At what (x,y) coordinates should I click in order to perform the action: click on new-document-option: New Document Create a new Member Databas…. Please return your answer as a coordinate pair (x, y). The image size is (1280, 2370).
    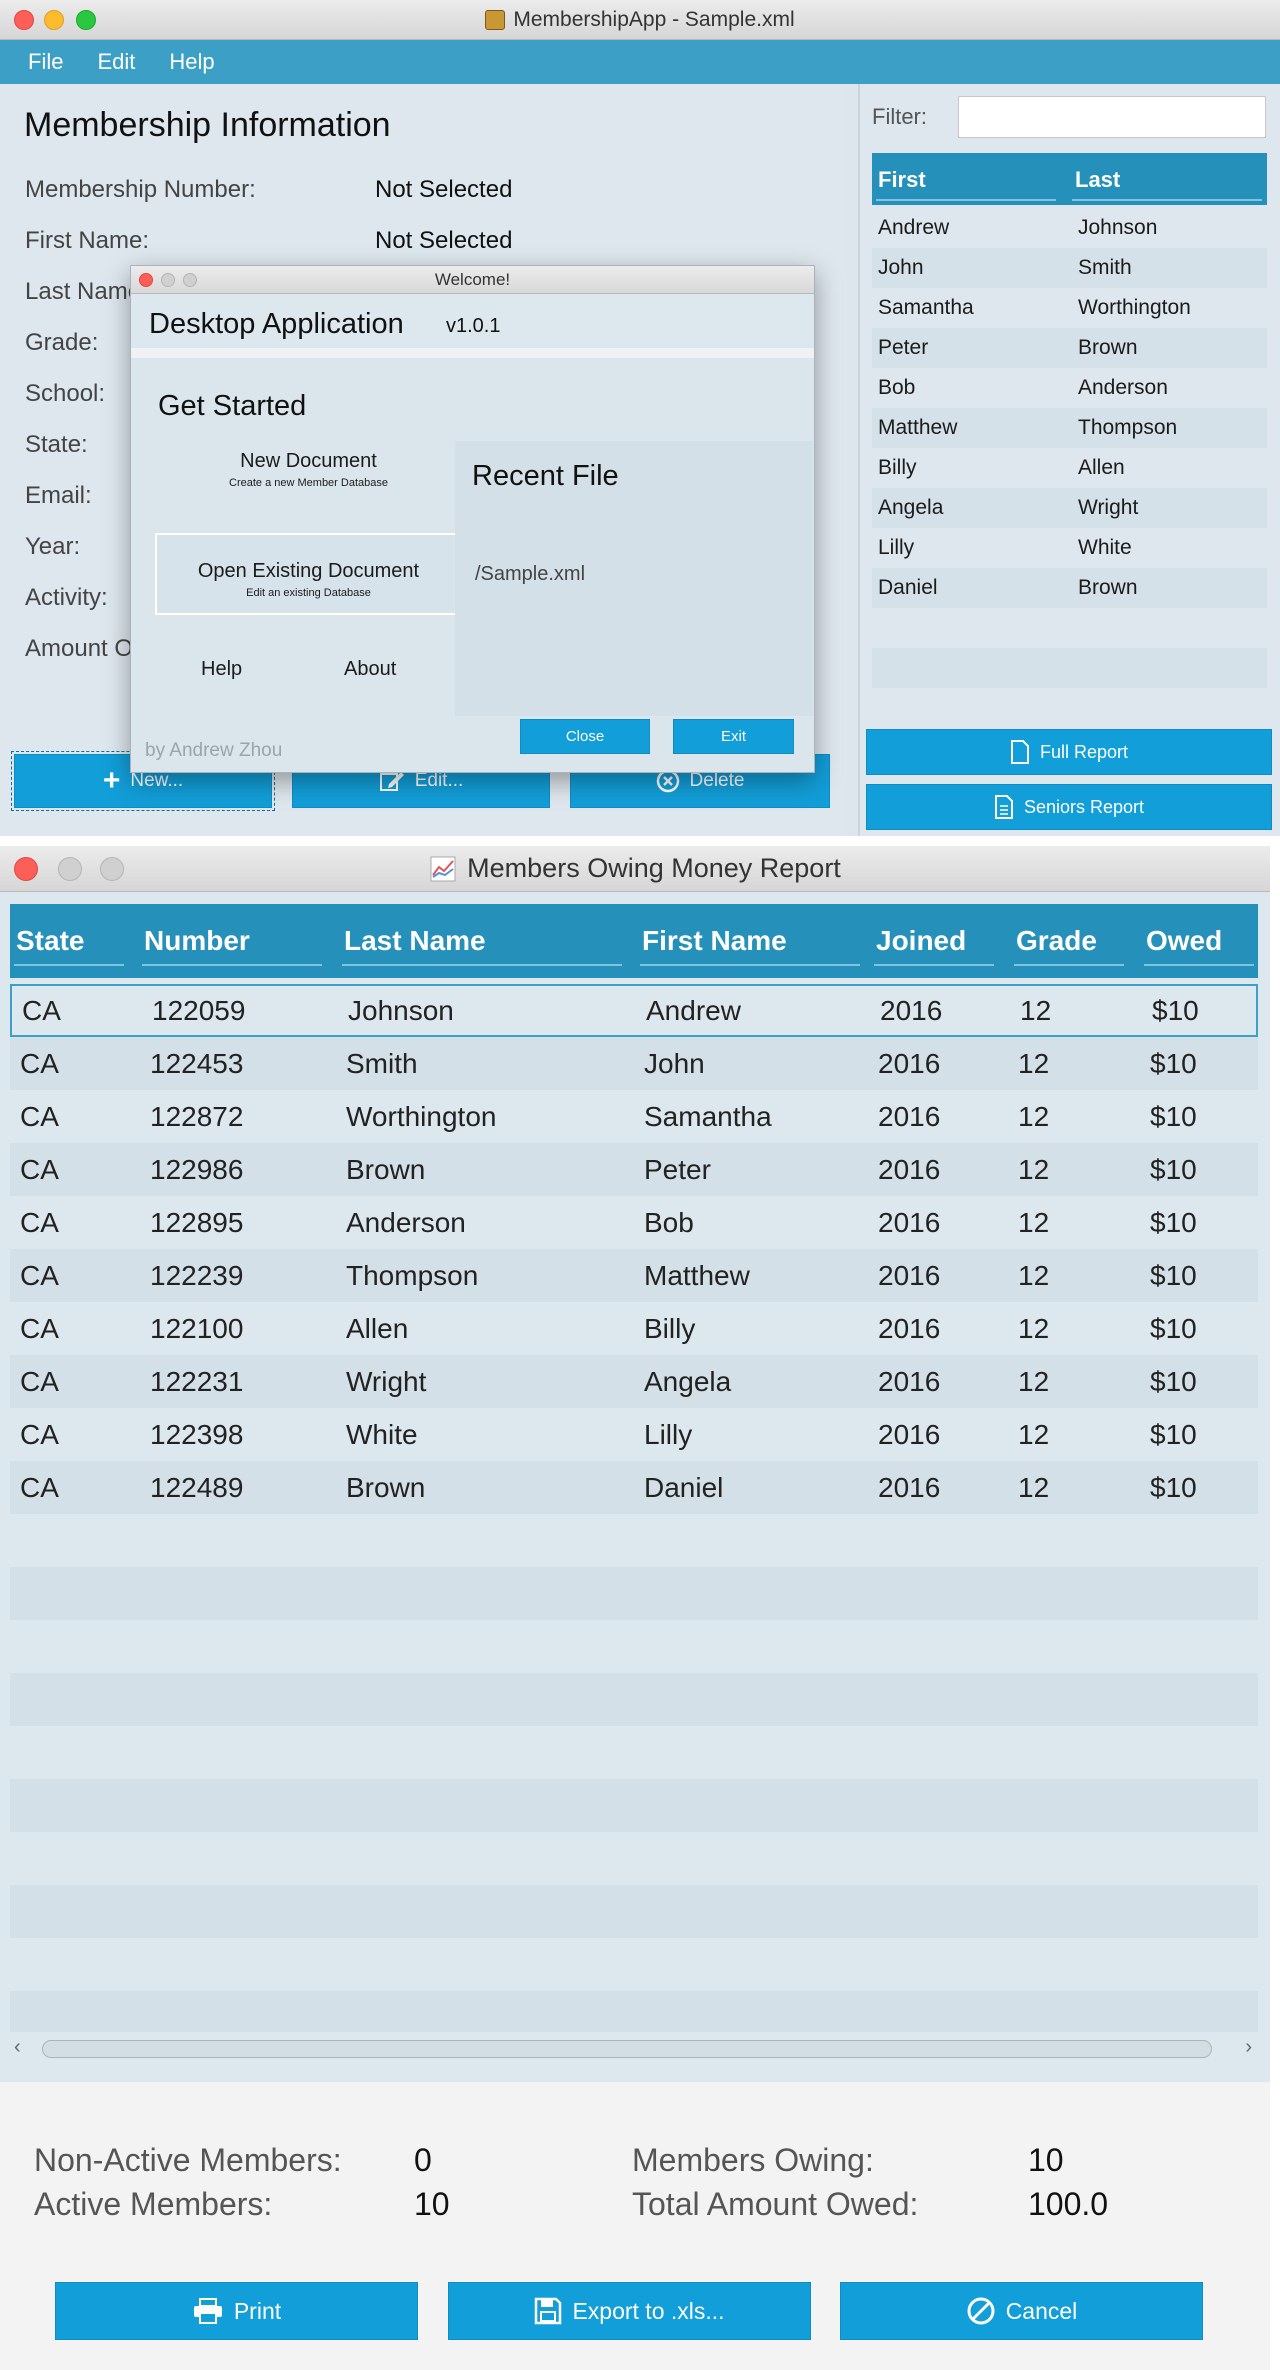
    Looking at the image, I should click on (308, 476).